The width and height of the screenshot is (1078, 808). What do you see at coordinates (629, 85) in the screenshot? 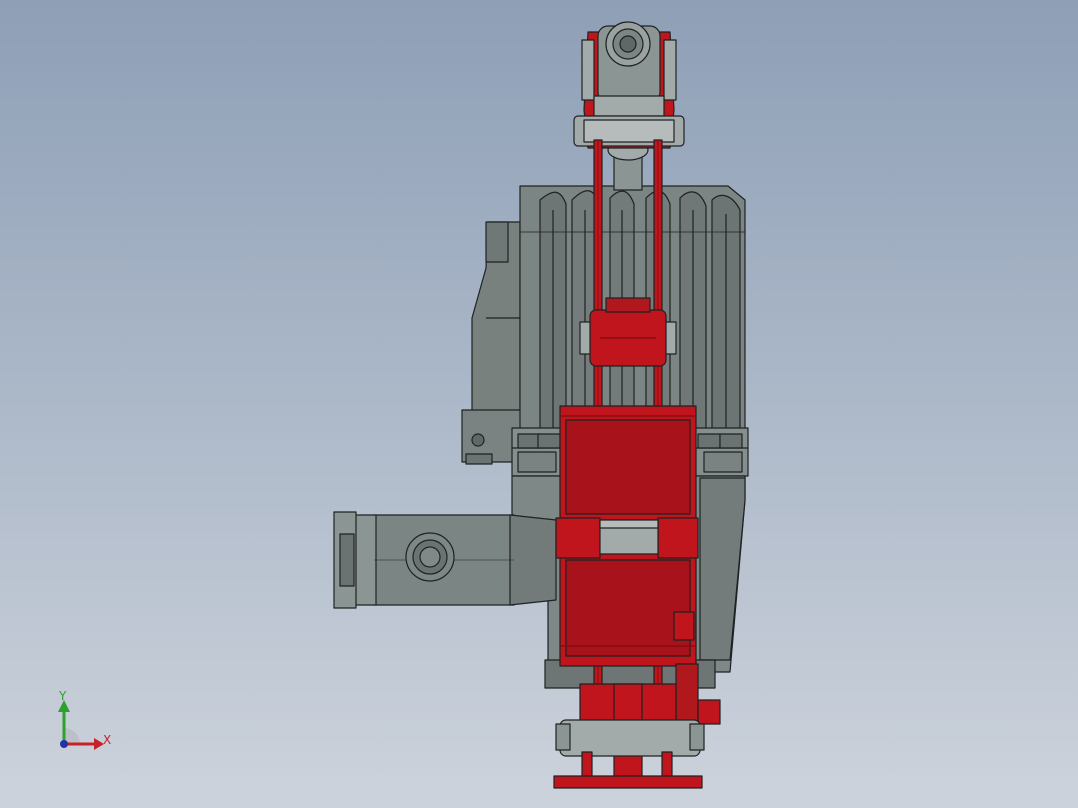
I see `top-clevis` at bounding box center [629, 85].